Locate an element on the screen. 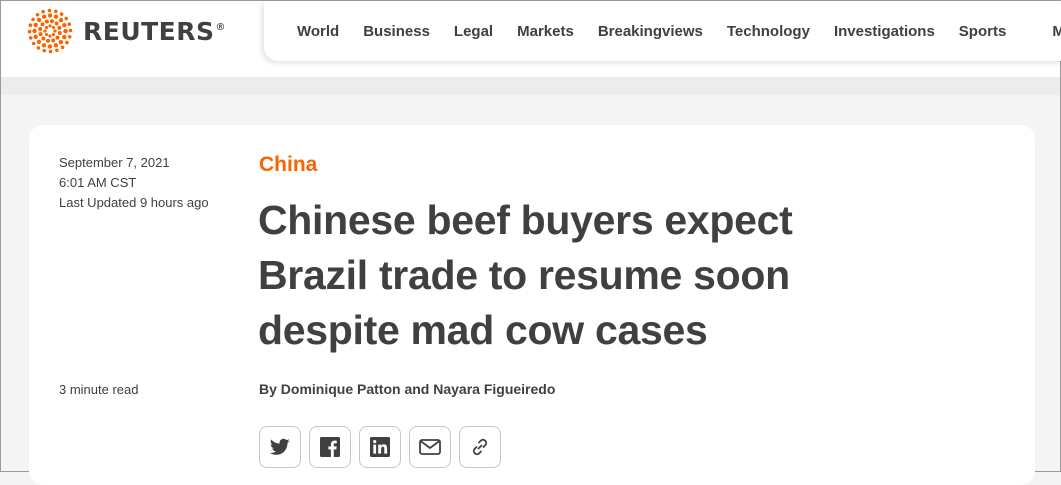 The image size is (1061, 485). nav-more: More is located at coordinates (1045, 31).